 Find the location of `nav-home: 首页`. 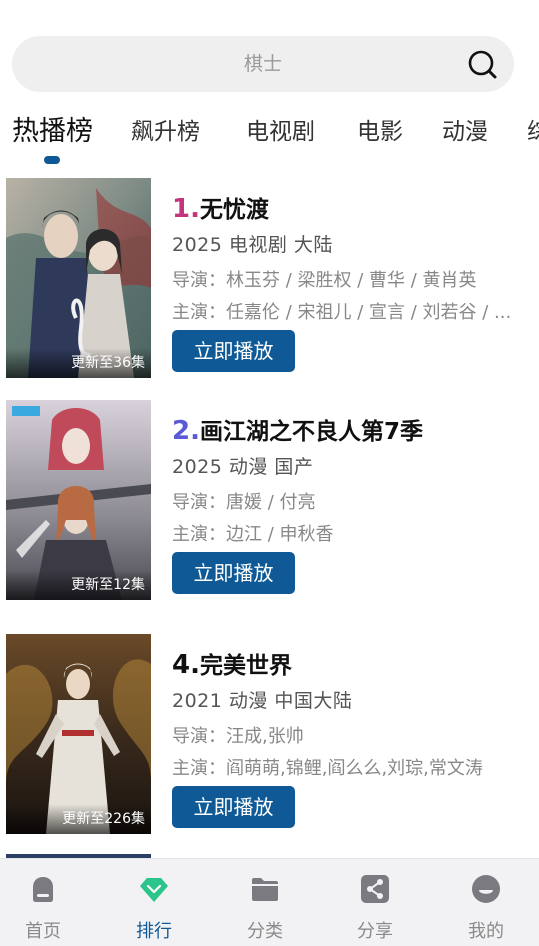

nav-home: 首页 is located at coordinates (43, 902).